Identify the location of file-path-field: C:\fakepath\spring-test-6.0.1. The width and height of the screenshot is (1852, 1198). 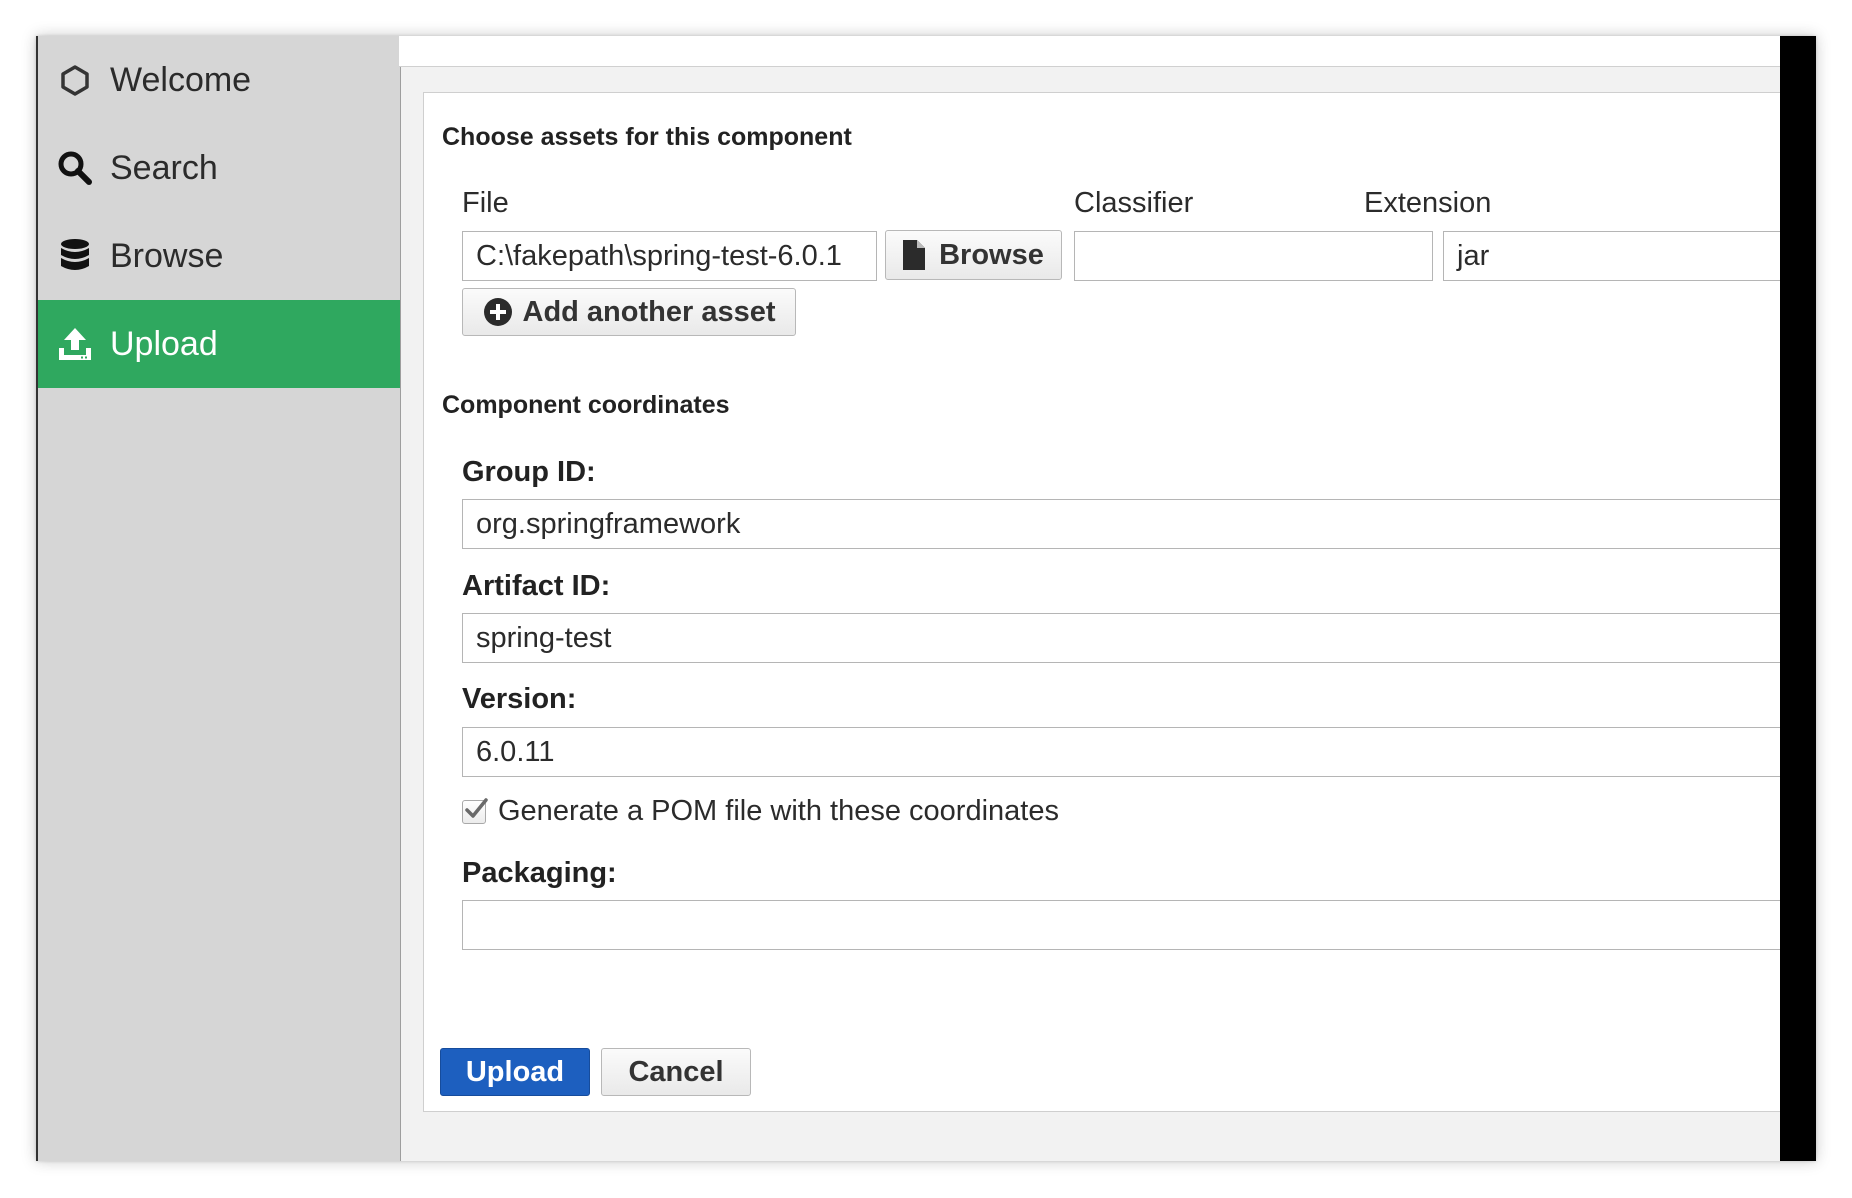
(669, 256).